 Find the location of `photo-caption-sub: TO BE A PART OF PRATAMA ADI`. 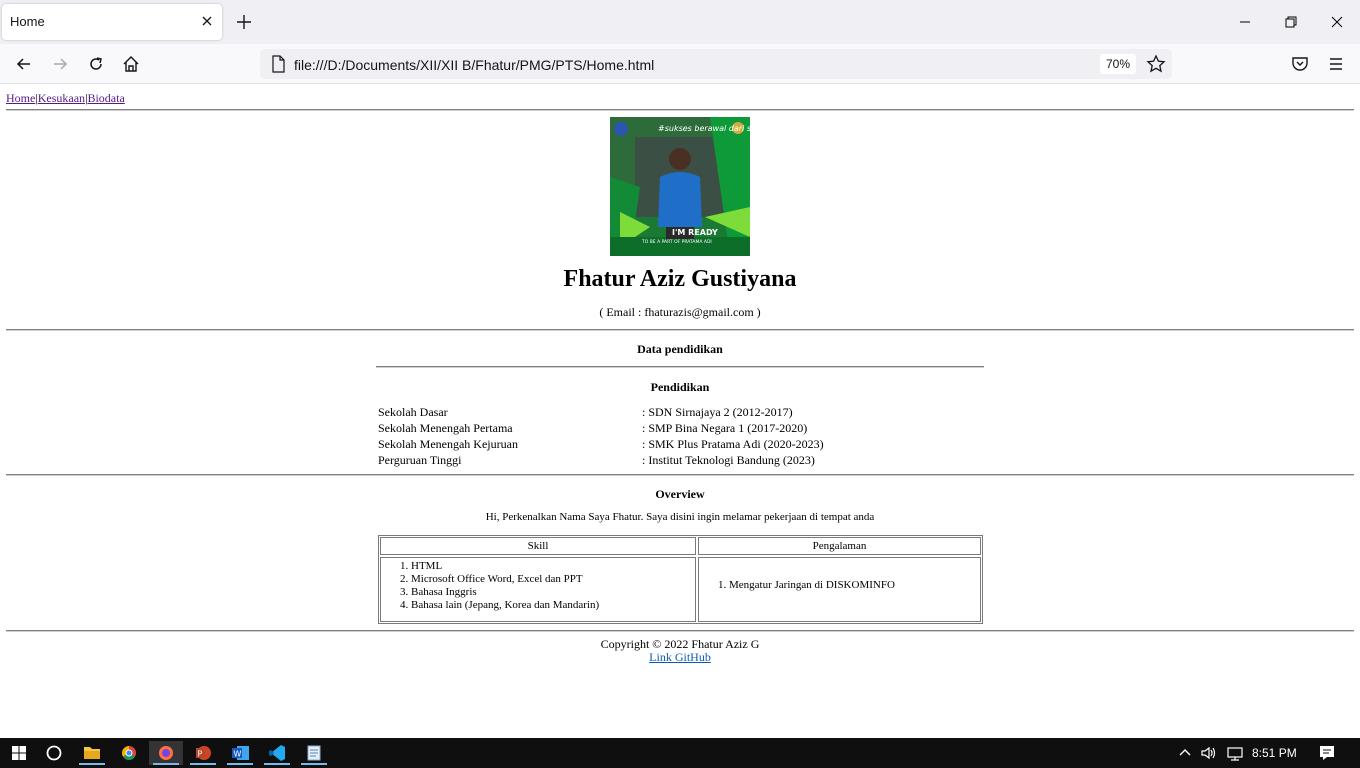

photo-caption-sub: TO BE A PART OF PRATAMA ADI is located at coordinates (676, 242).